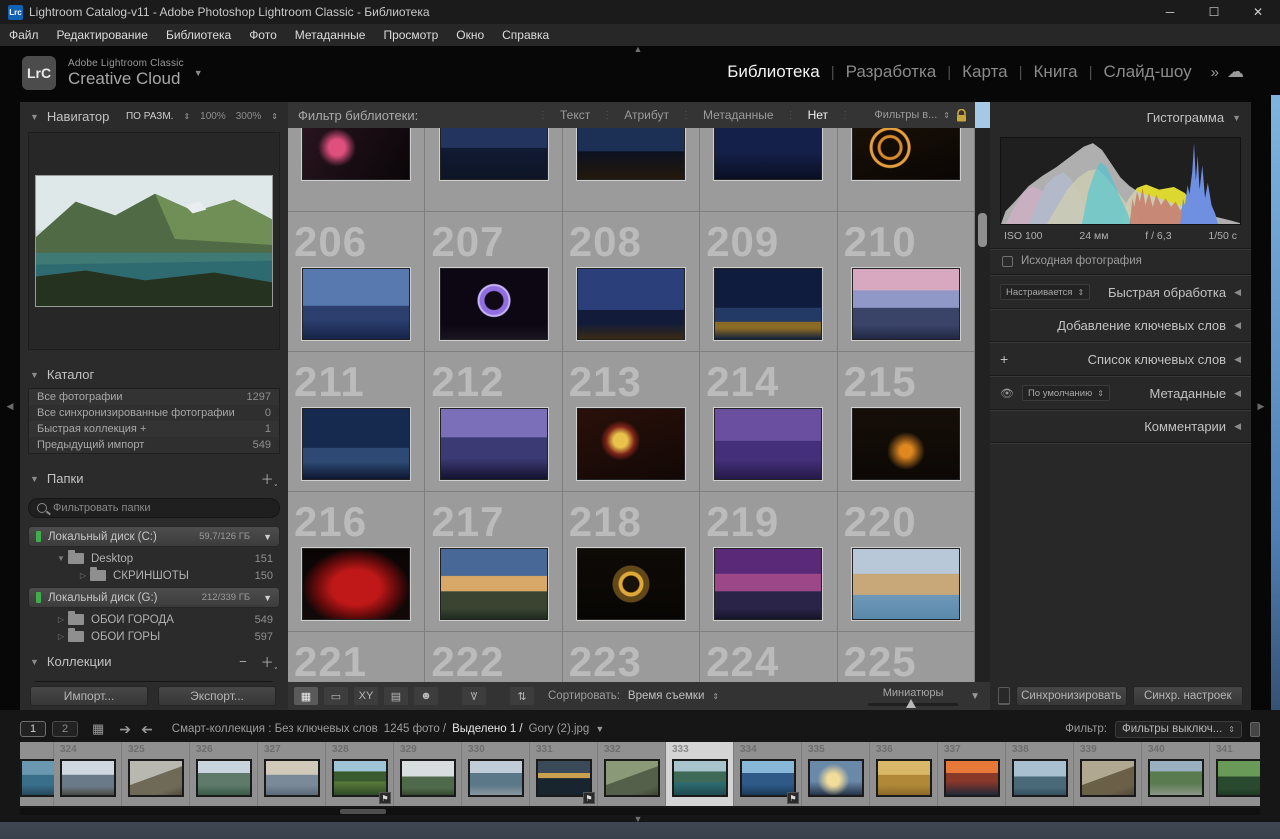 The width and height of the screenshot is (1280, 839). What do you see at coordinates (154, 536) in the screenshot?
I see `volume-row: Локальный диск (C:) 59,7/126 ГБ ▼` at bounding box center [154, 536].